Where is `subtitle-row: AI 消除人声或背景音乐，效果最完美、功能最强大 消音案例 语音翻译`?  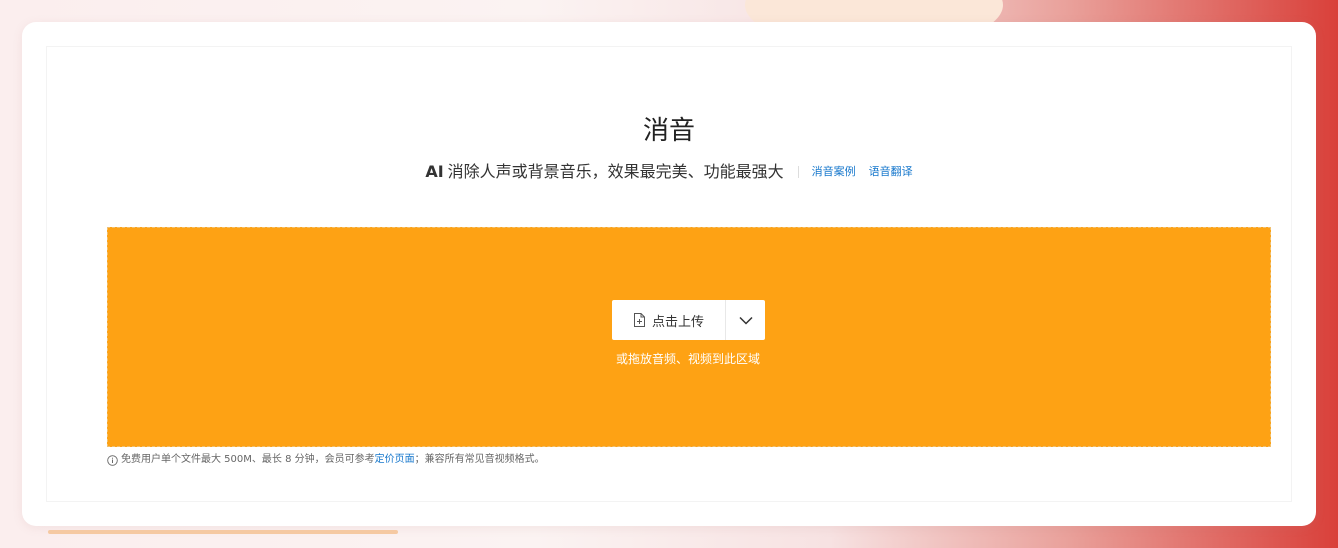
subtitle-row: AI 消除人声或背景音乐，效果最完美、功能最强大 消音案例 语音翻译 is located at coordinates (669, 172).